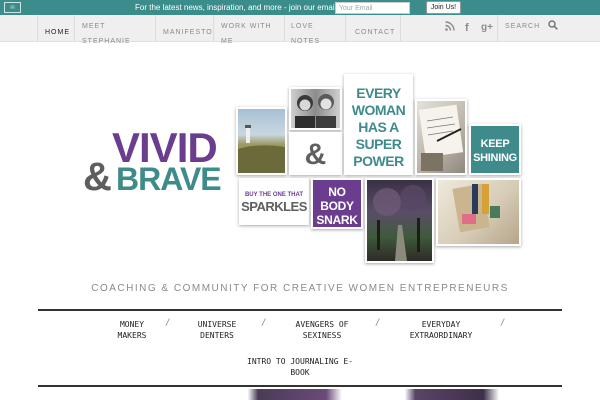 This screenshot has height=400, width=600. I want to click on keep-shining-tile: KEEP SHINING, so click(495, 149).